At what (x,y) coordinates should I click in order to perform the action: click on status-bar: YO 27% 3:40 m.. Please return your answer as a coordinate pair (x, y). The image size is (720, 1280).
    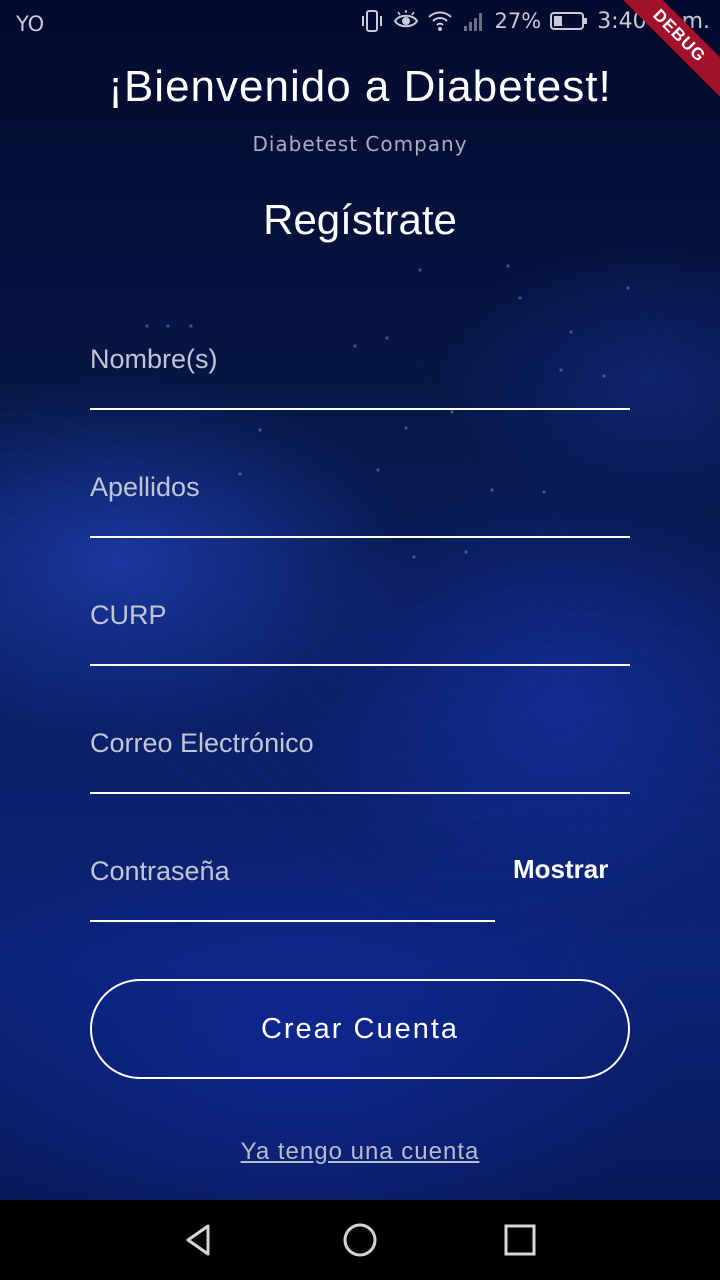
    Looking at the image, I should click on (360, 25).